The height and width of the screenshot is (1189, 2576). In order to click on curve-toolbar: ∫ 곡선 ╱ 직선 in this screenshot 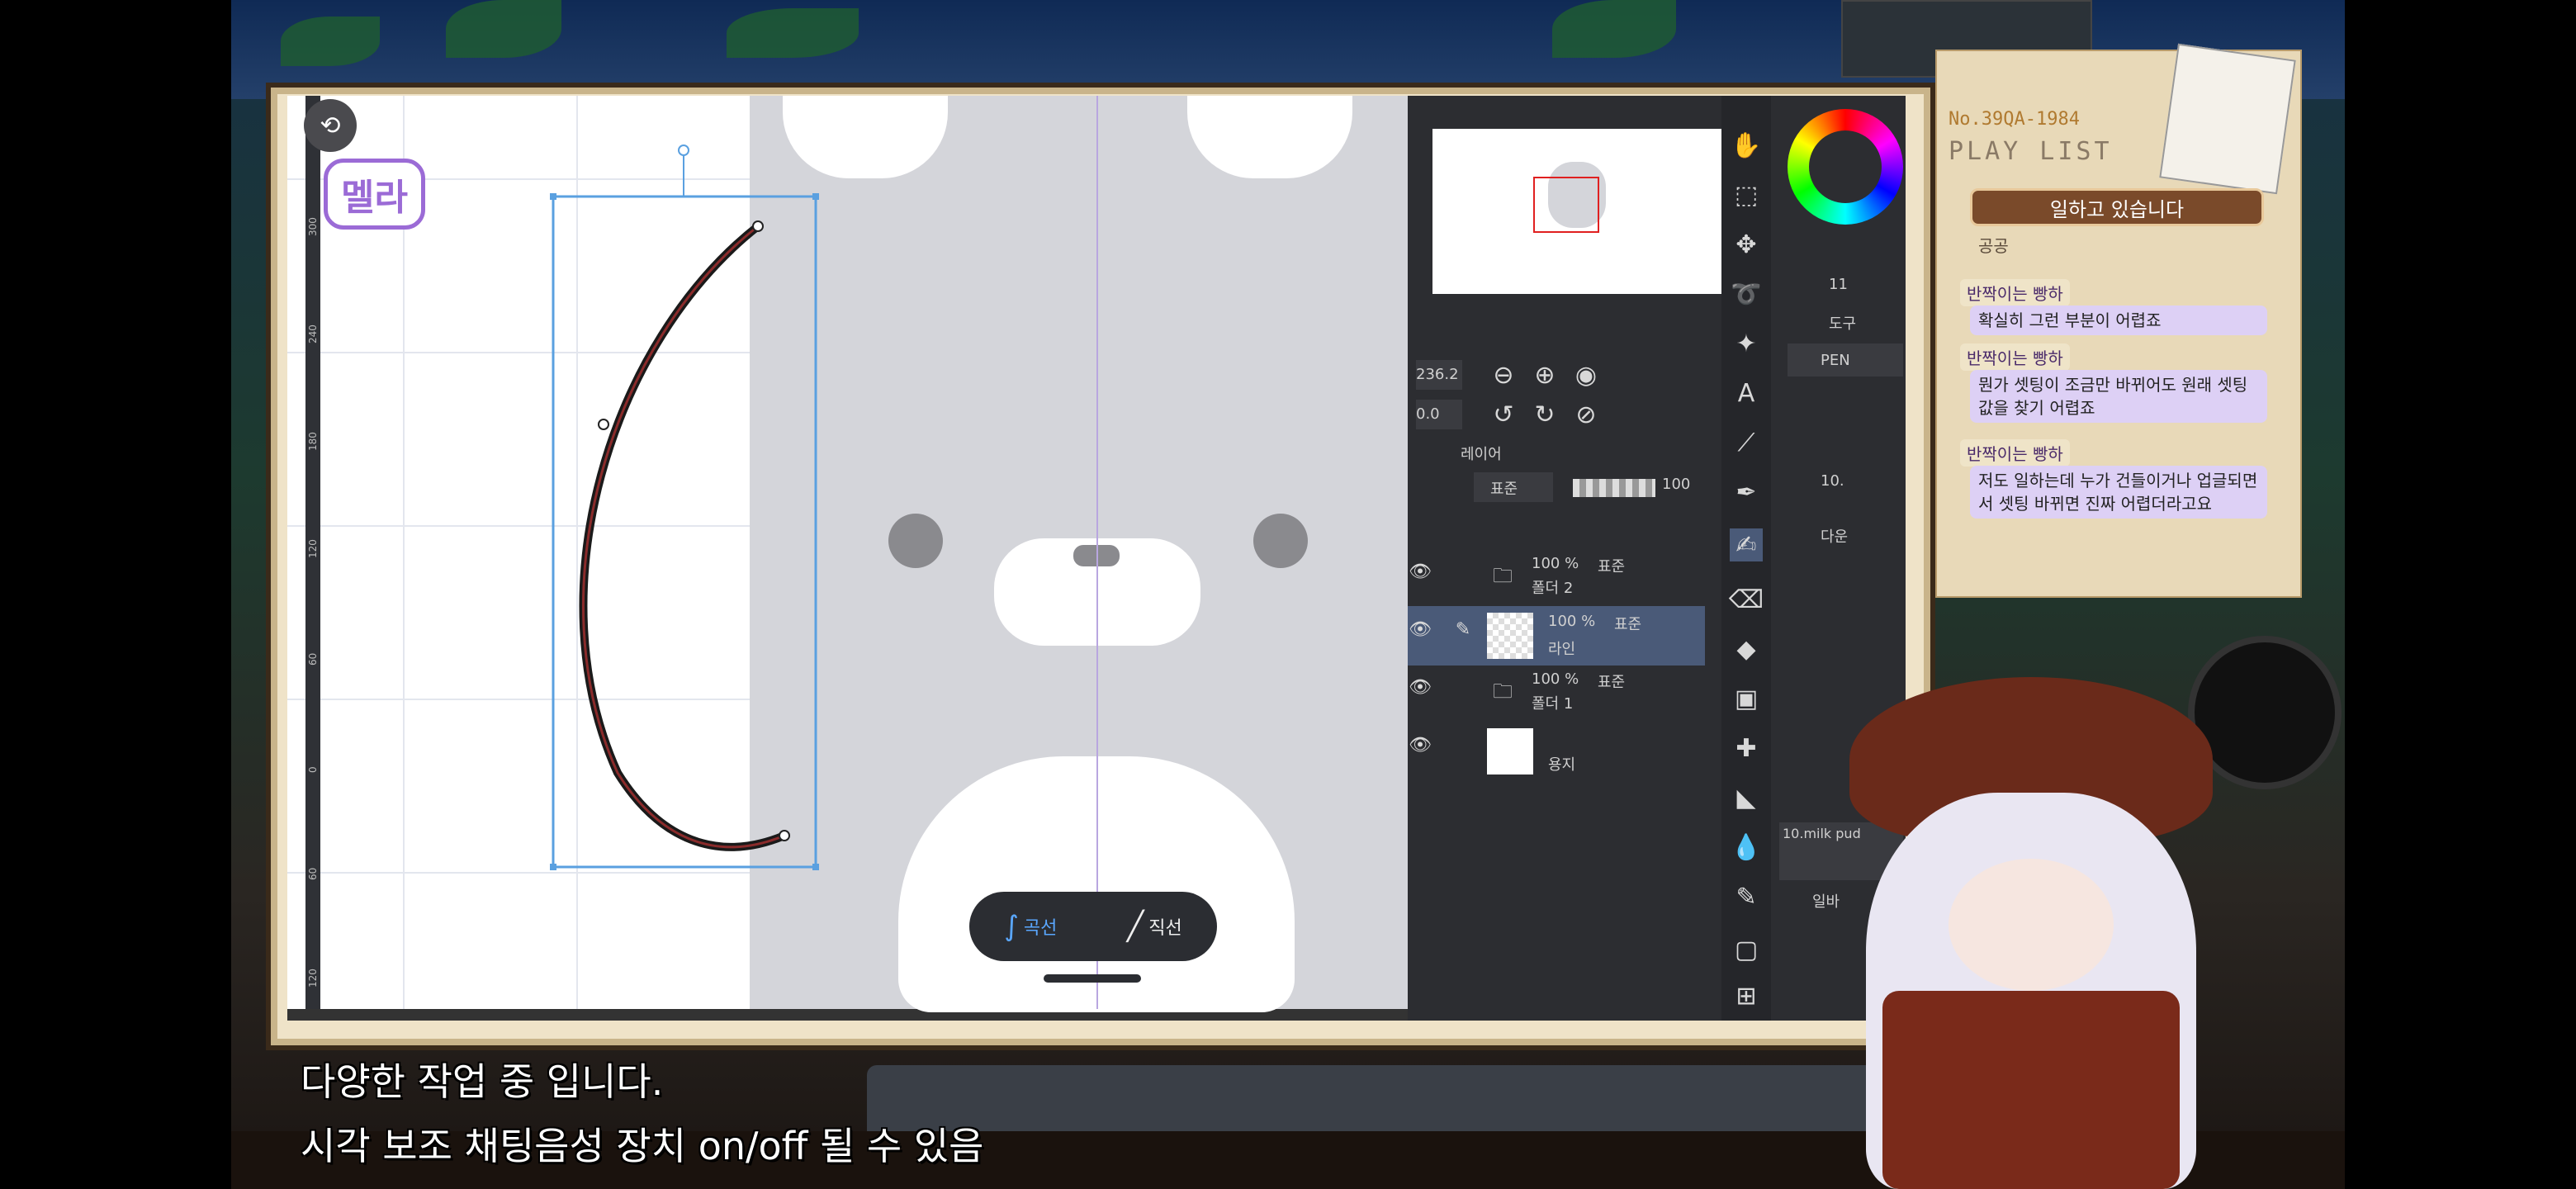, I will do `click(1093, 926)`.